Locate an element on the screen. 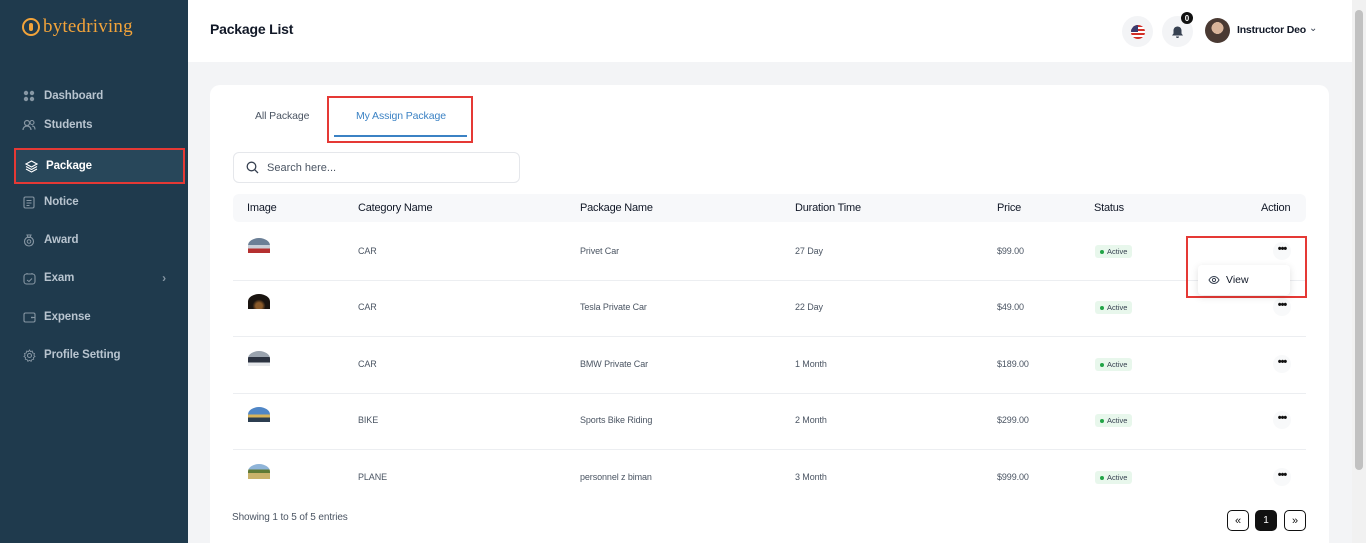 Image resolution: width=1366 pixels, height=543 pixels. steering-wheel-icon is located at coordinates (31, 27).